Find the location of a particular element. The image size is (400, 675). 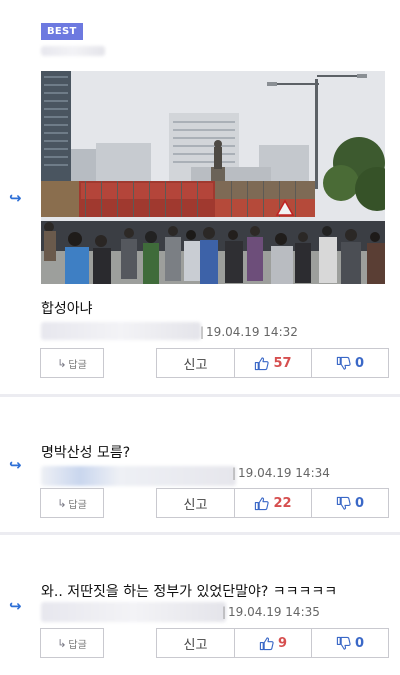

comment-timestamp: 19.04.19 14:32 is located at coordinates (252, 332).